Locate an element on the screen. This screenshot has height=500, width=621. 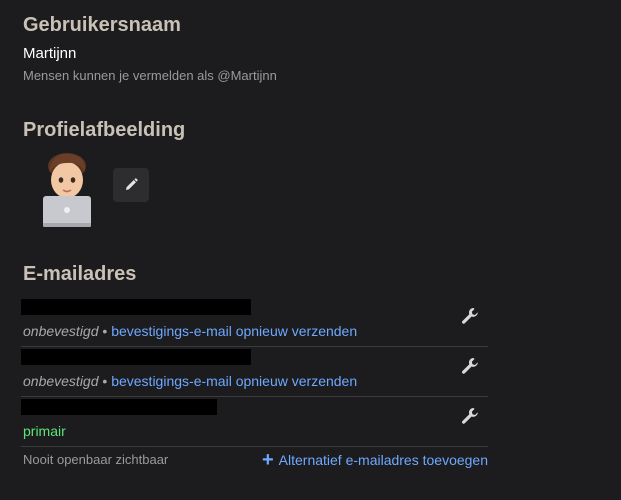
avatar-image is located at coordinates (67, 189).